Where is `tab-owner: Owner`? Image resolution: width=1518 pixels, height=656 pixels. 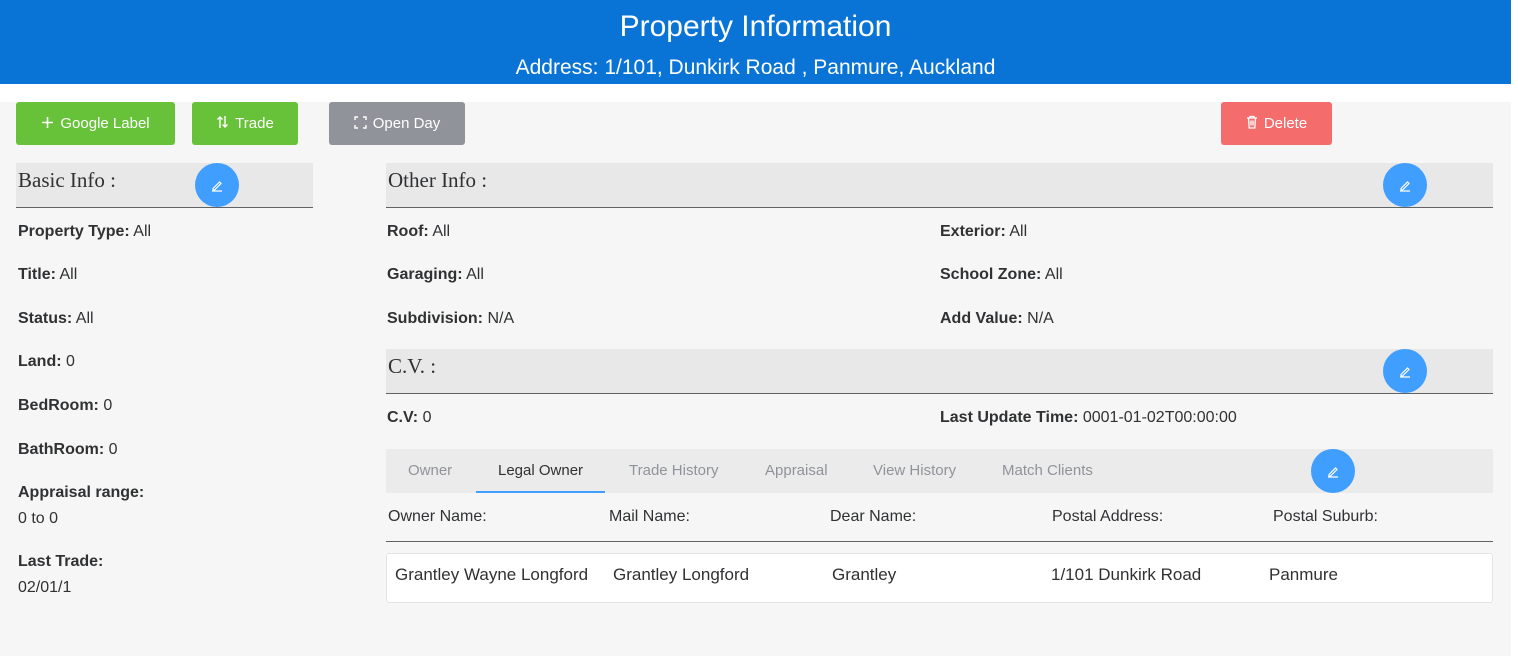 tab-owner: Owner is located at coordinates (430, 471).